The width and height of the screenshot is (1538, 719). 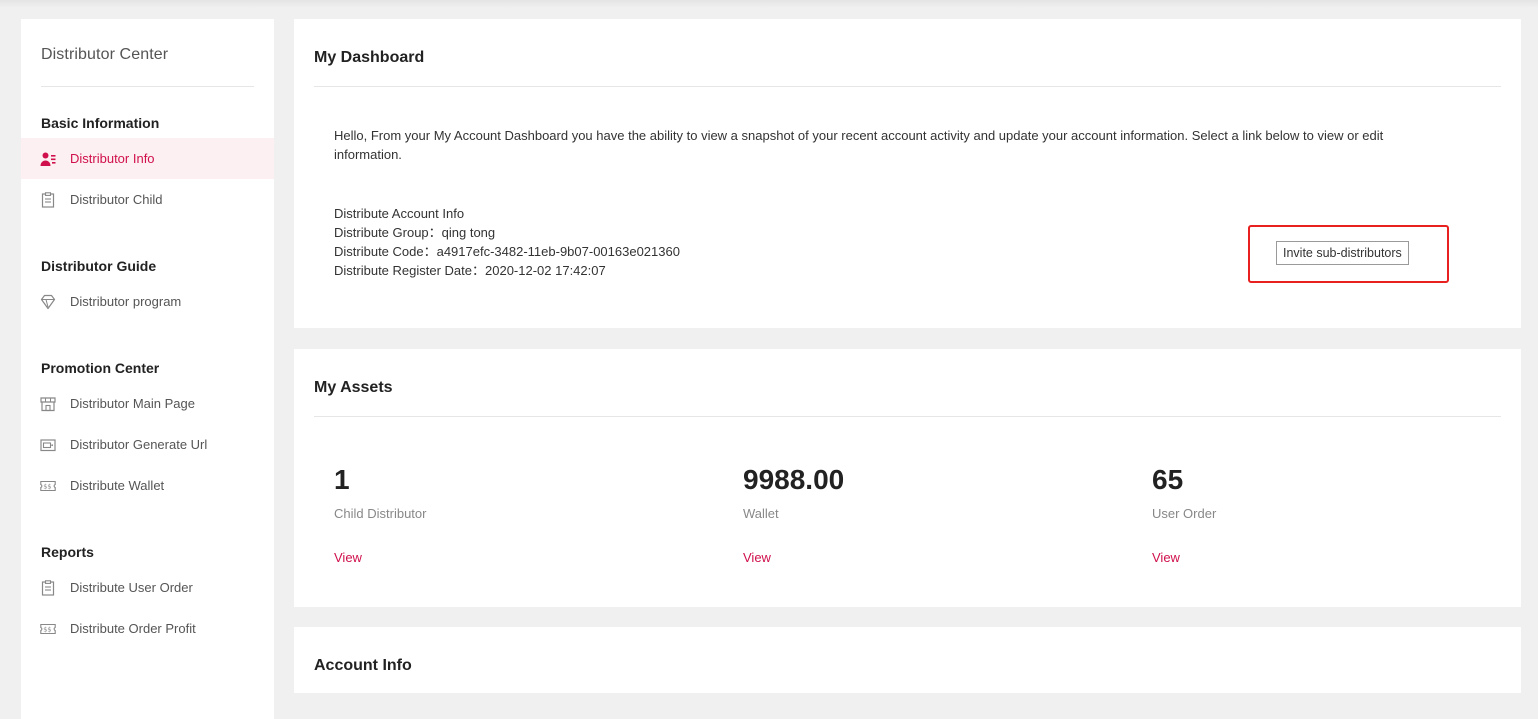 What do you see at coordinates (893, 514) in the screenshot?
I see `asset-wallet: 9988.00 Wallet View` at bounding box center [893, 514].